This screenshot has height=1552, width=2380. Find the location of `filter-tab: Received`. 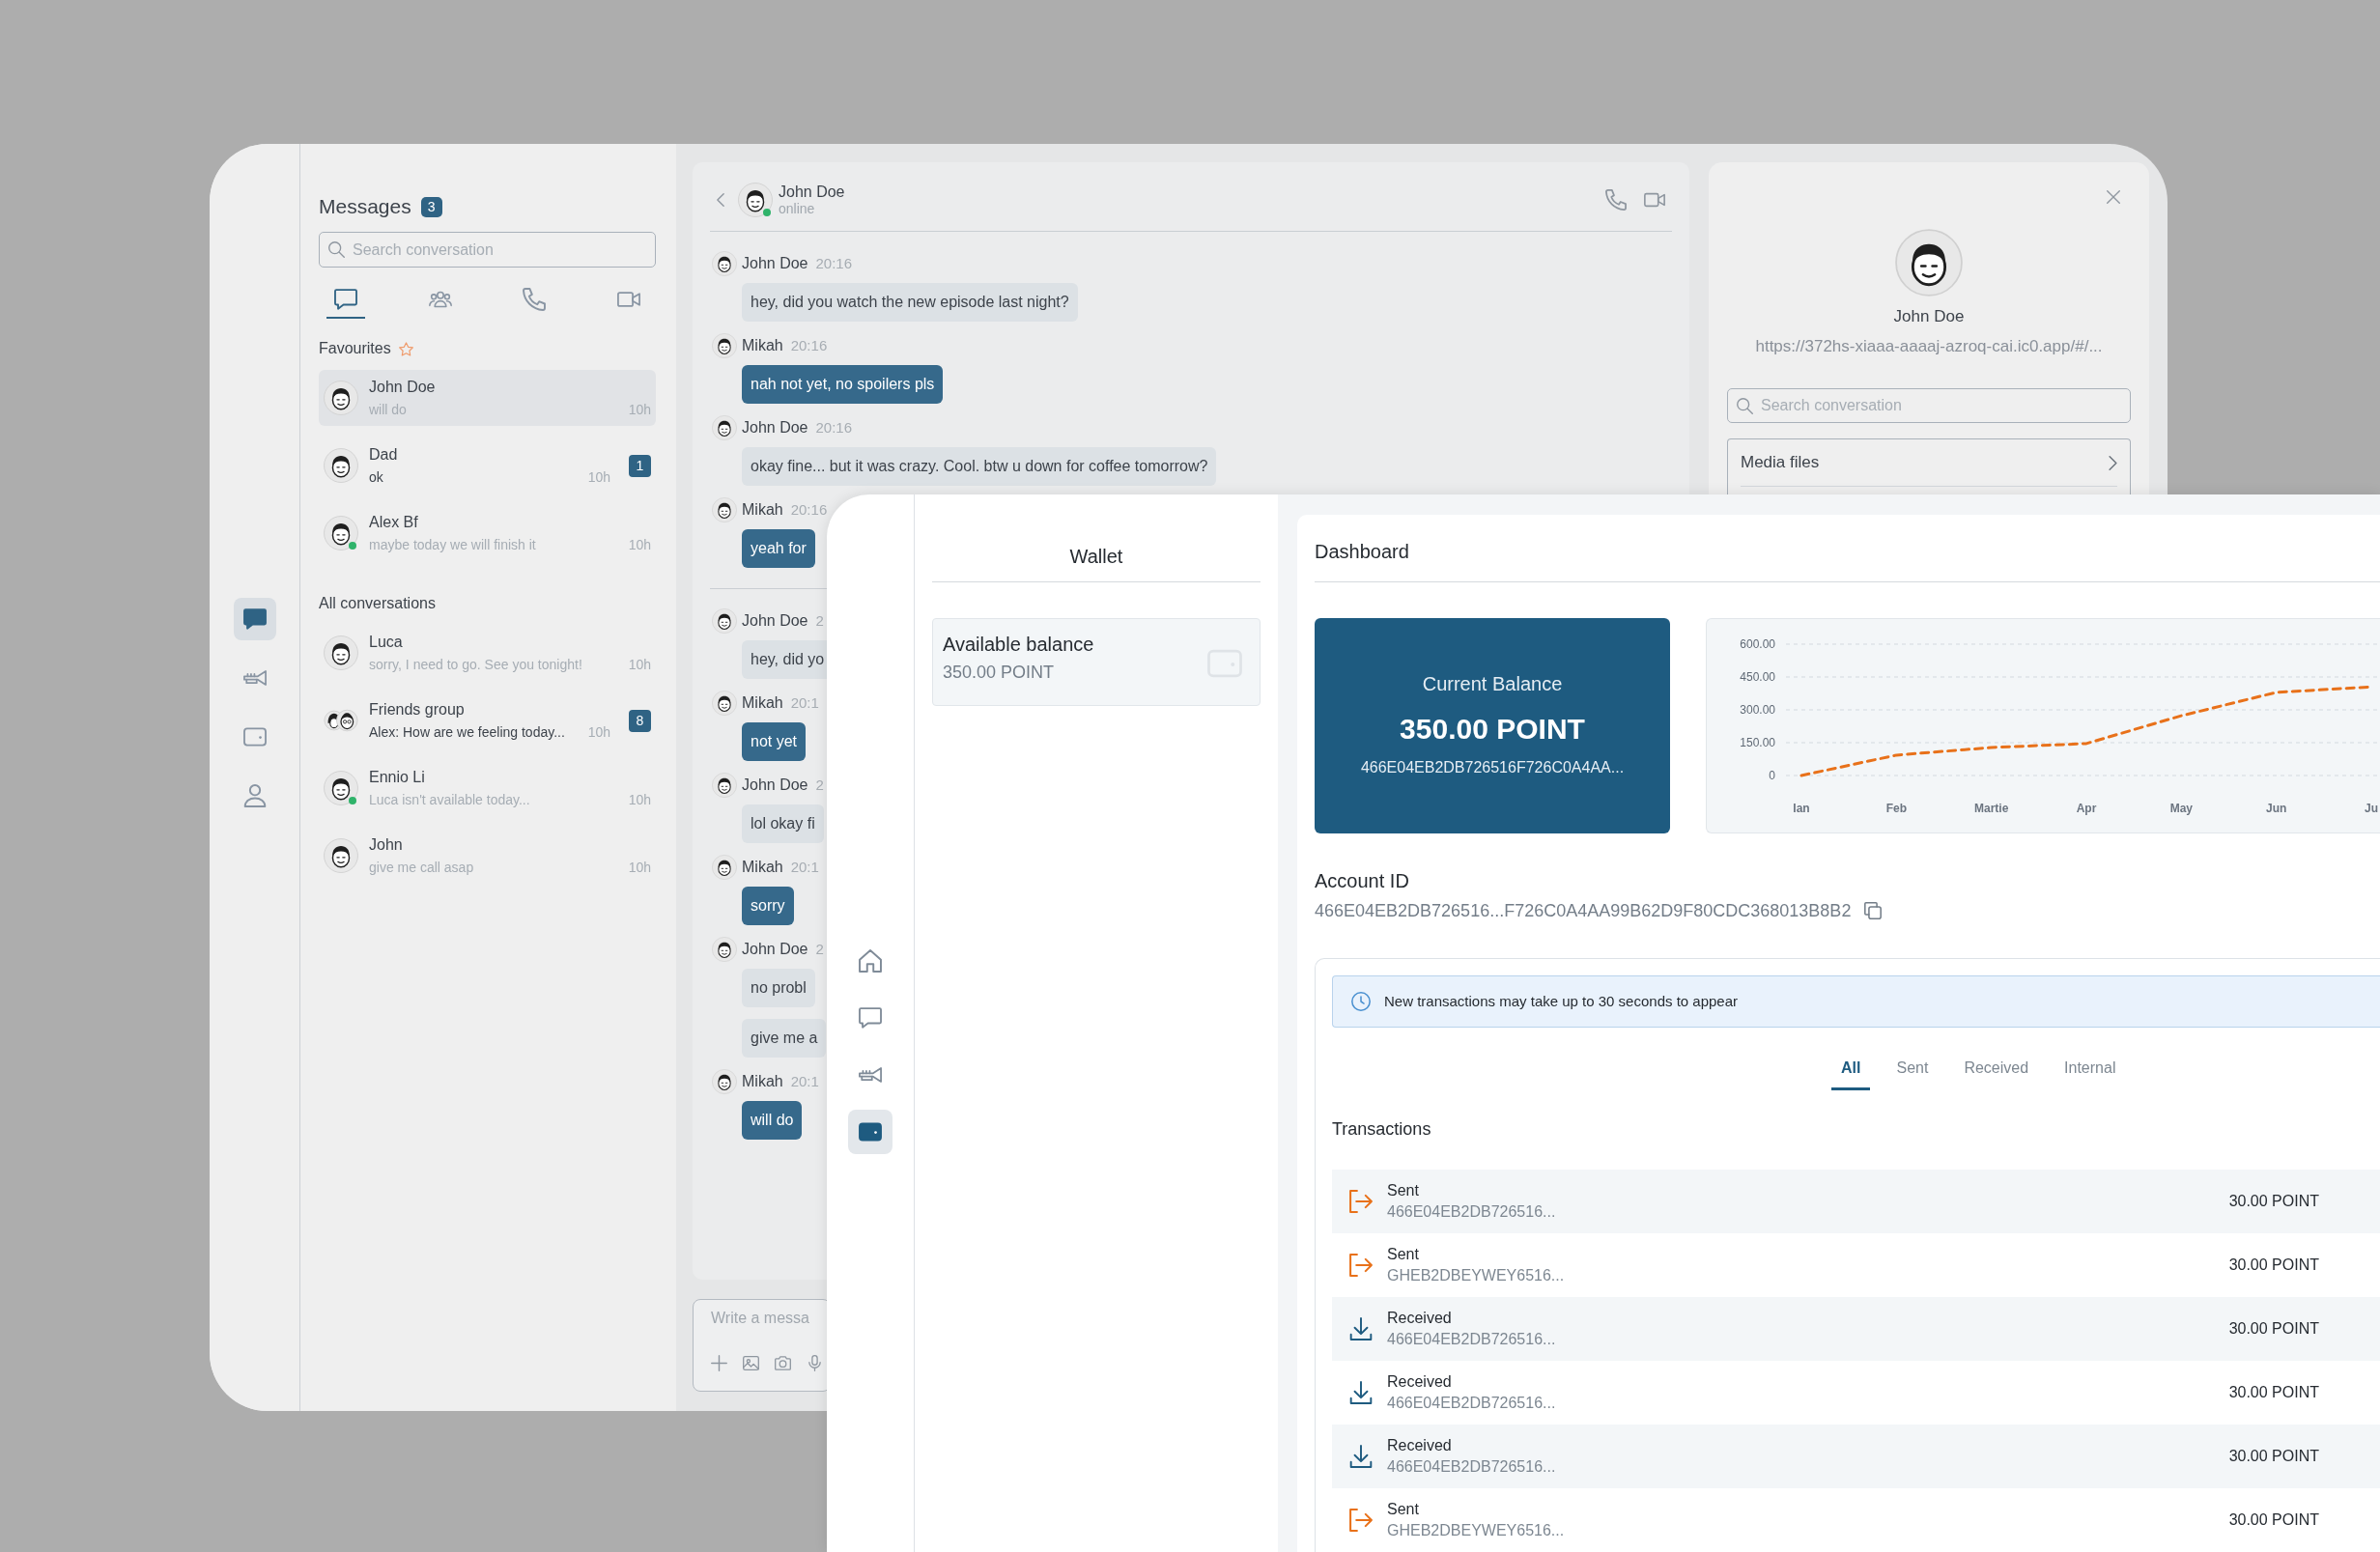

filter-tab: Received is located at coordinates (1996, 1073).